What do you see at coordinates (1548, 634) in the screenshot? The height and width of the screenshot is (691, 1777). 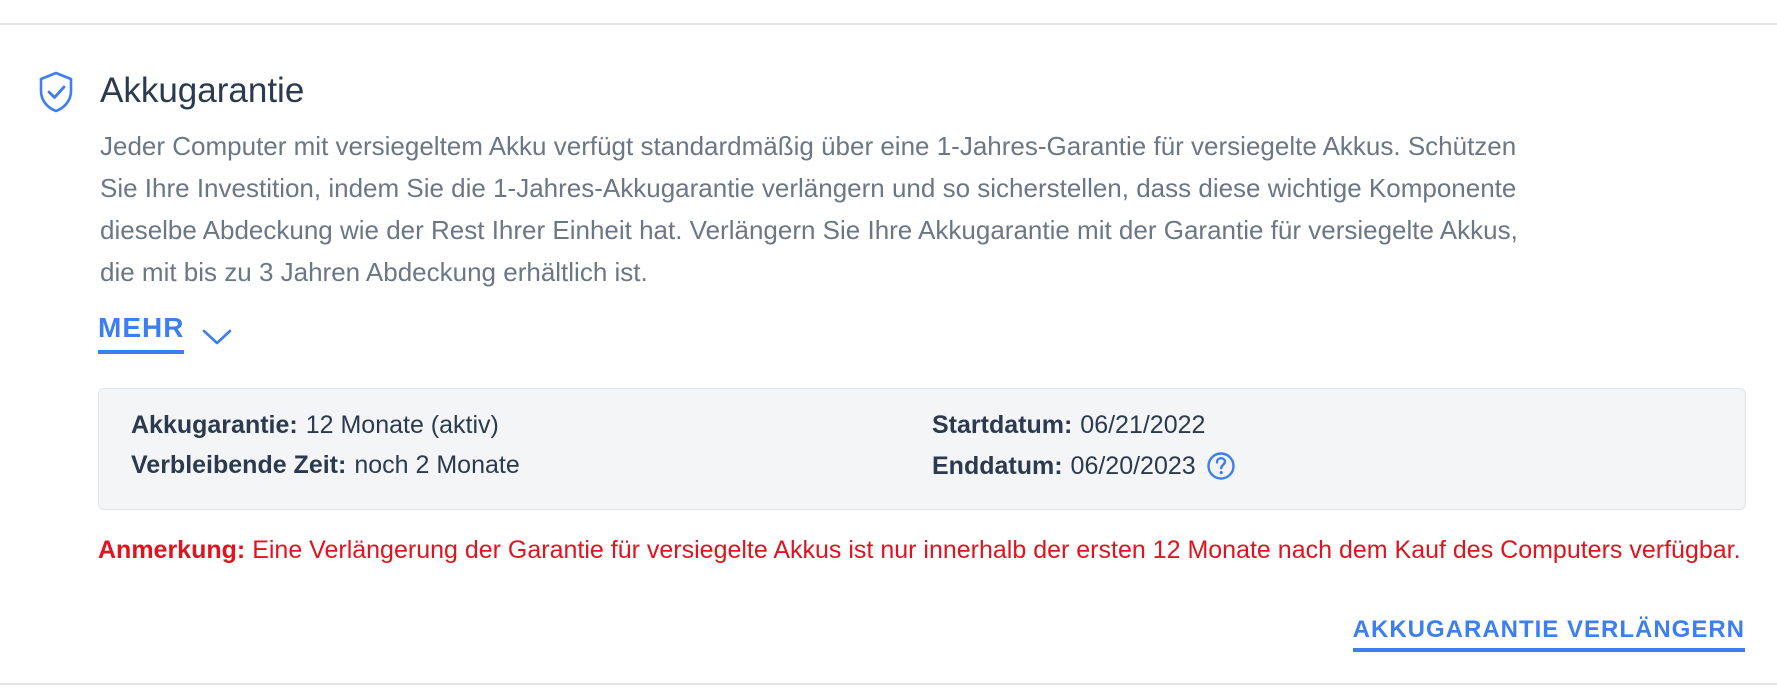 I see `extend-warranty-button: AKKUGARANTIE VERLÄNGERN` at bounding box center [1548, 634].